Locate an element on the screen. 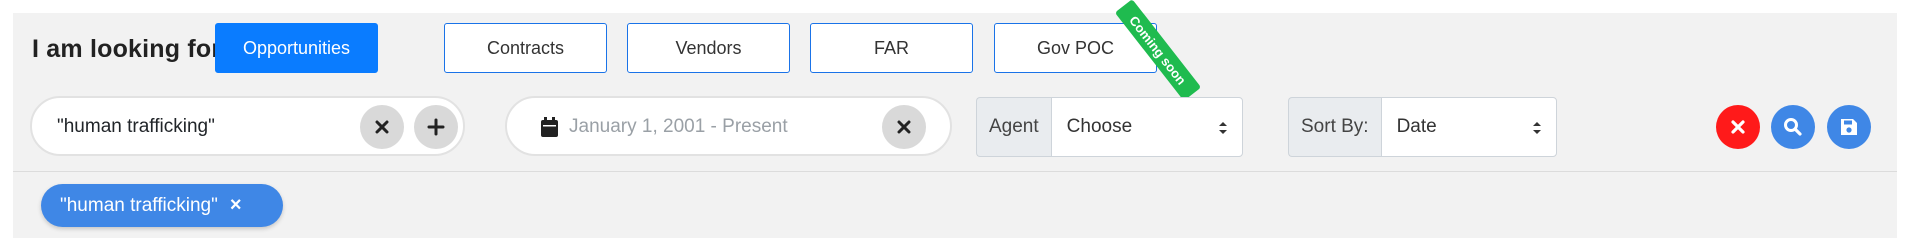  keyword-search-field: "human trafficking" is located at coordinates (247, 126).